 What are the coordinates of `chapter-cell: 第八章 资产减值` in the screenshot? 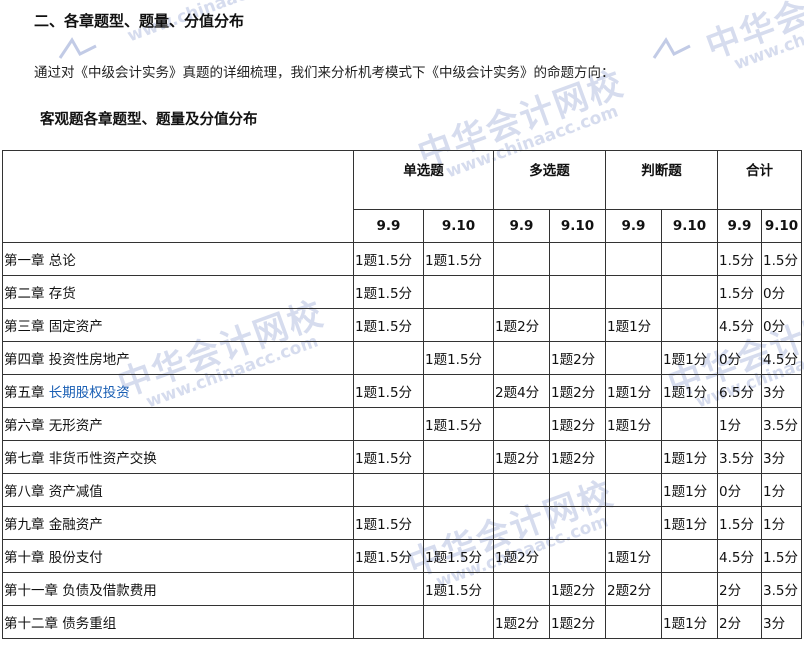 It's located at (178, 490).